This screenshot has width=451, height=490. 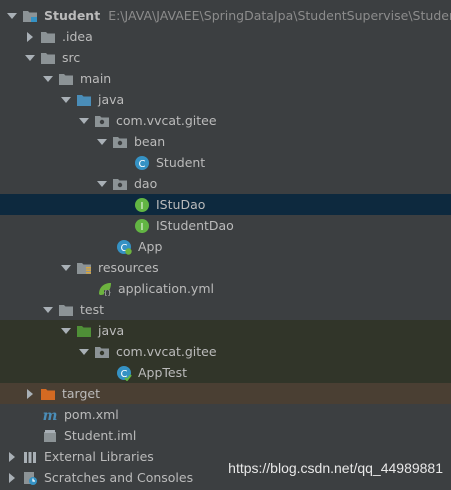 What do you see at coordinates (119, 477) in the screenshot?
I see `tree-item-label: Scratches and Consoles` at bounding box center [119, 477].